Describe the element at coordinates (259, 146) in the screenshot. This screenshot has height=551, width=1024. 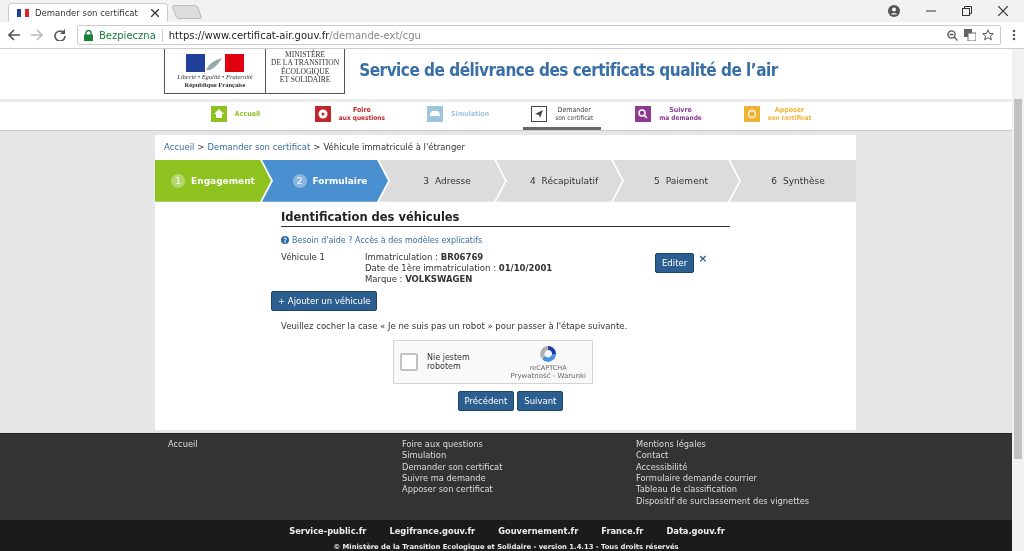
I see `breadcrumb-item: Demander son certificat` at that location.